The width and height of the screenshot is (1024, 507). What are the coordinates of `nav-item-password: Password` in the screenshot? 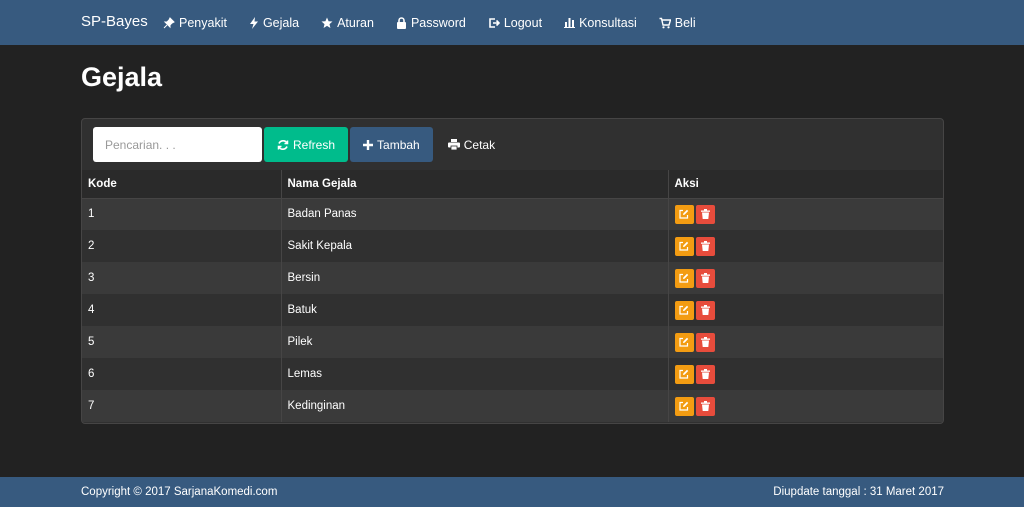 It's located at (431, 23).